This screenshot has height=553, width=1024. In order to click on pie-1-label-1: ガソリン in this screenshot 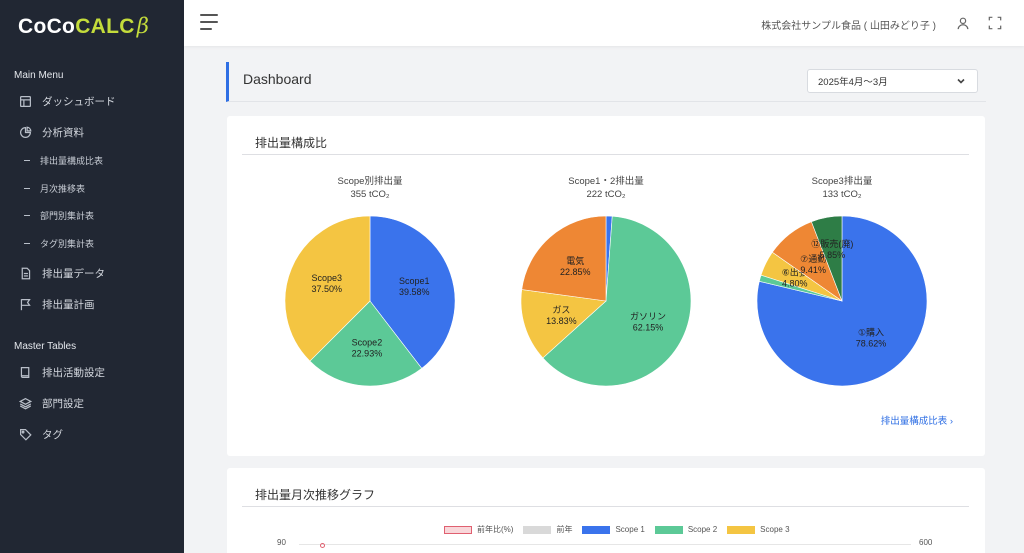, I will do `click(648, 317)`.